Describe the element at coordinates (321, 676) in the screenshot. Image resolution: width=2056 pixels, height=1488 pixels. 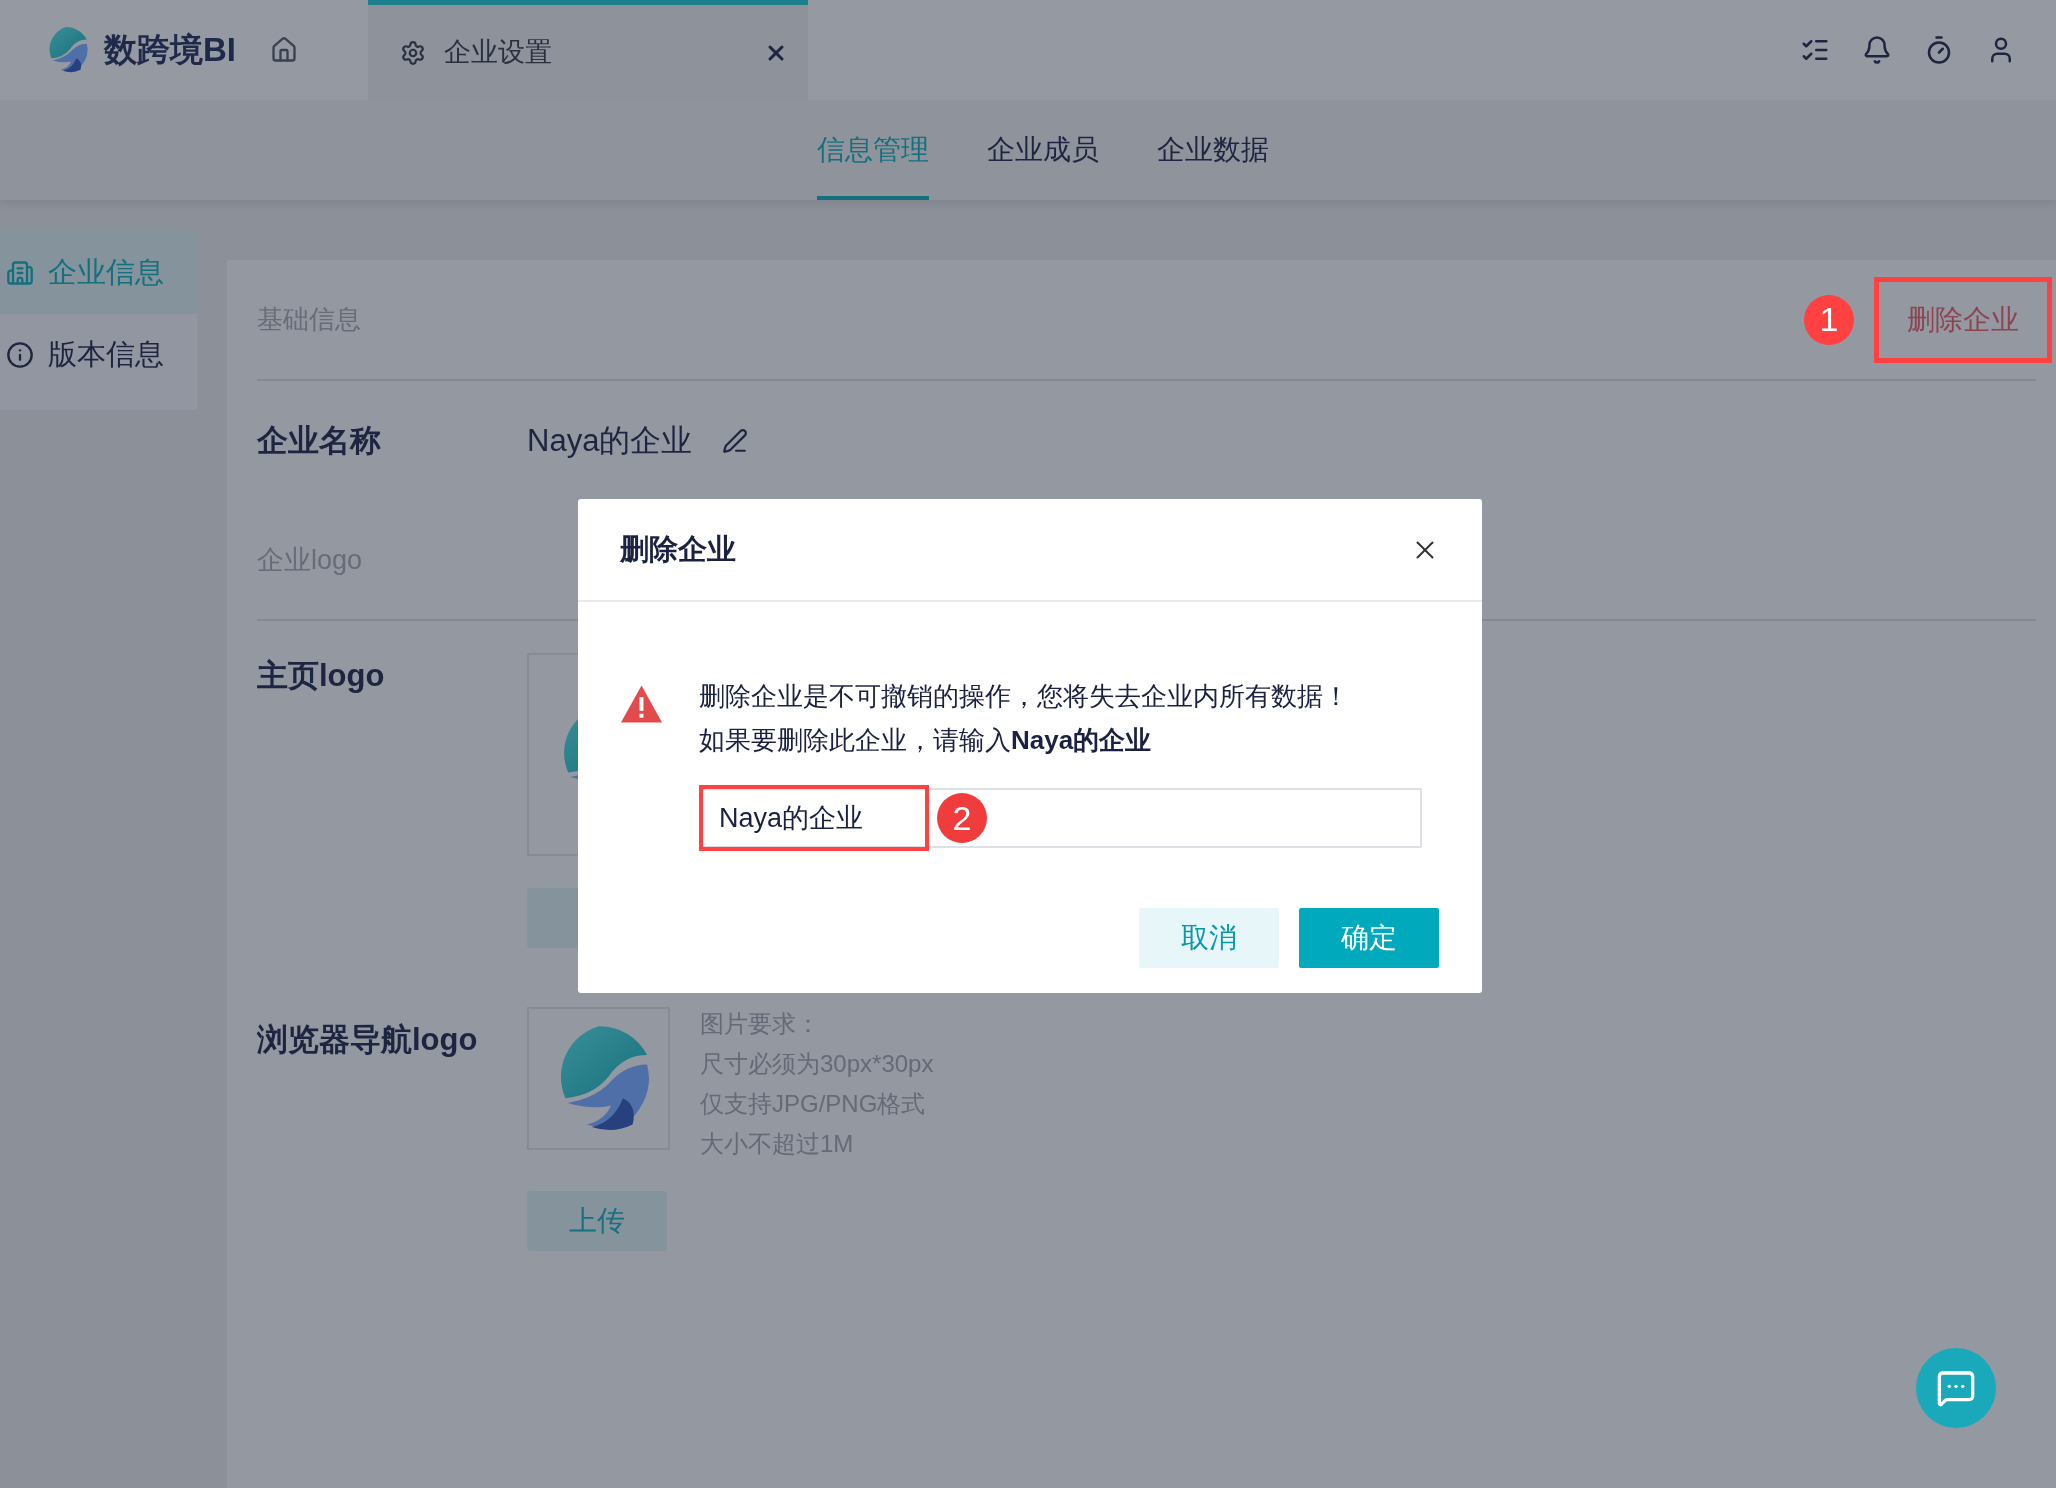
I see `field-label: 主页logo` at that location.